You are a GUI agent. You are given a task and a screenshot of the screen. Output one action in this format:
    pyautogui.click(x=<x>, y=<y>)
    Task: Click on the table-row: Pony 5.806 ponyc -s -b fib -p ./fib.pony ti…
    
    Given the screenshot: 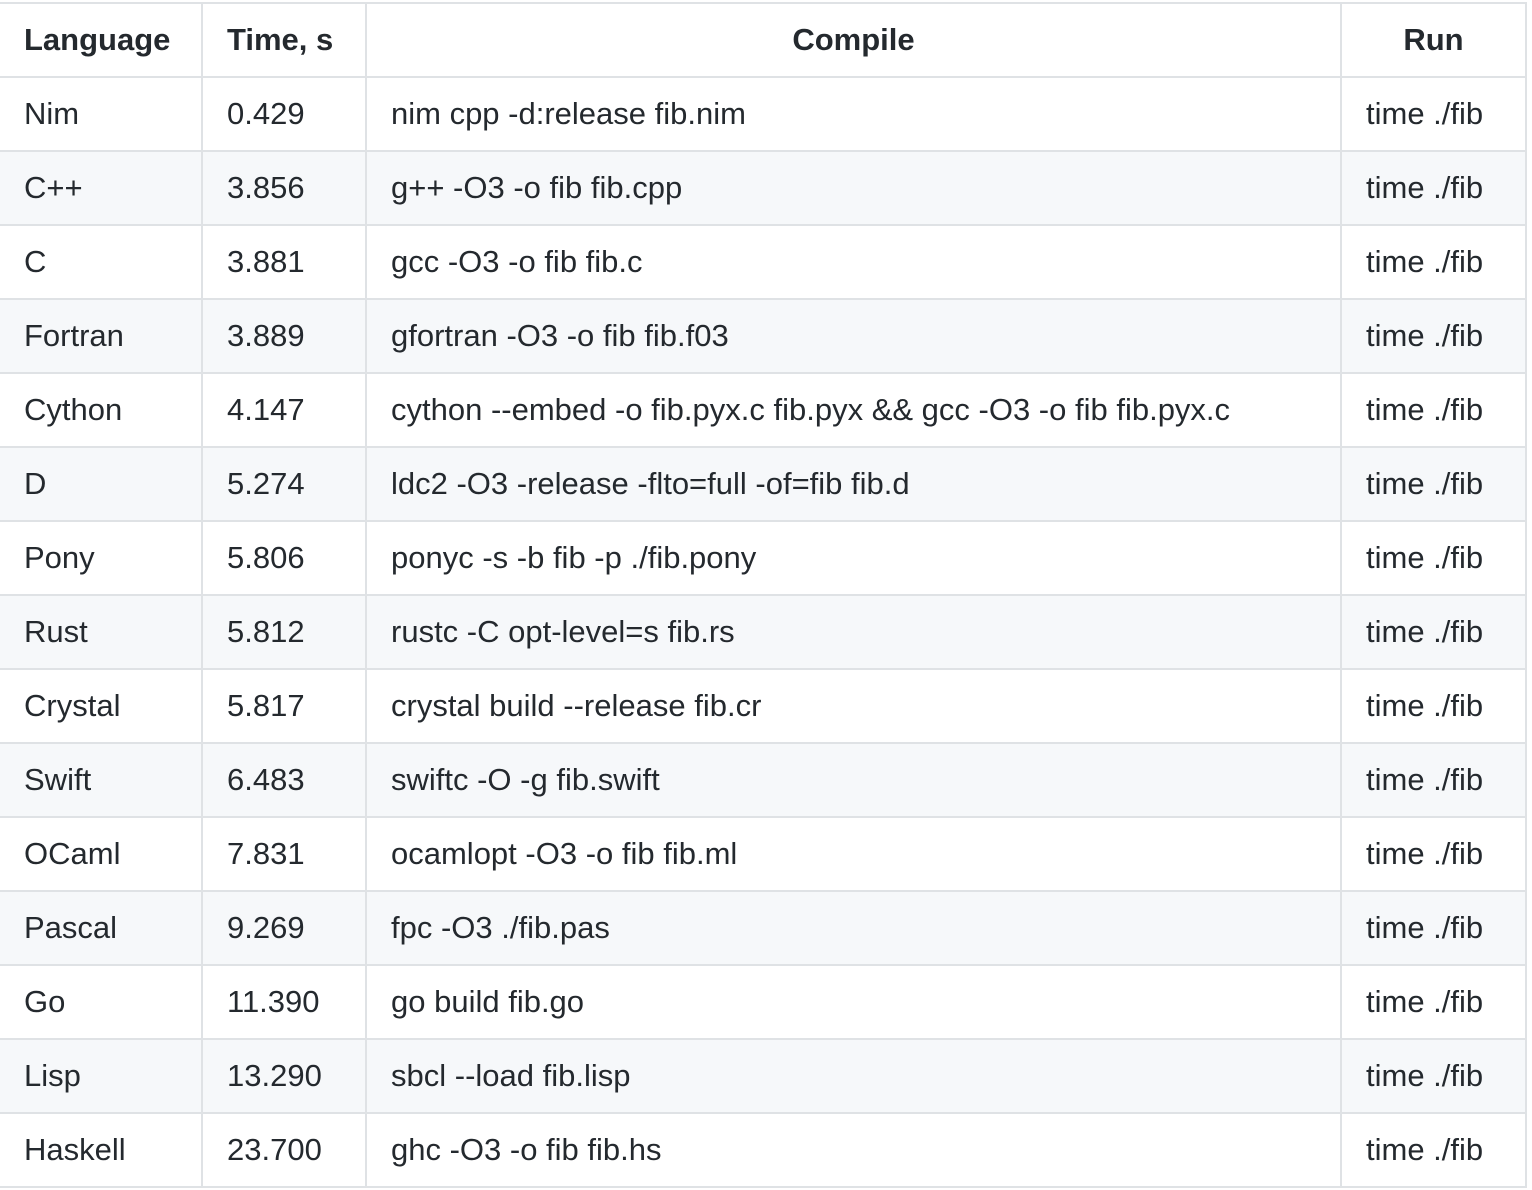 What is the action you would take?
    pyautogui.click(x=763, y=558)
    